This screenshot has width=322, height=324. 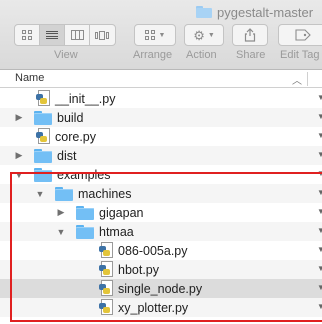 What do you see at coordinates (85, 98) in the screenshot?
I see `file-name: __init__.py` at bounding box center [85, 98].